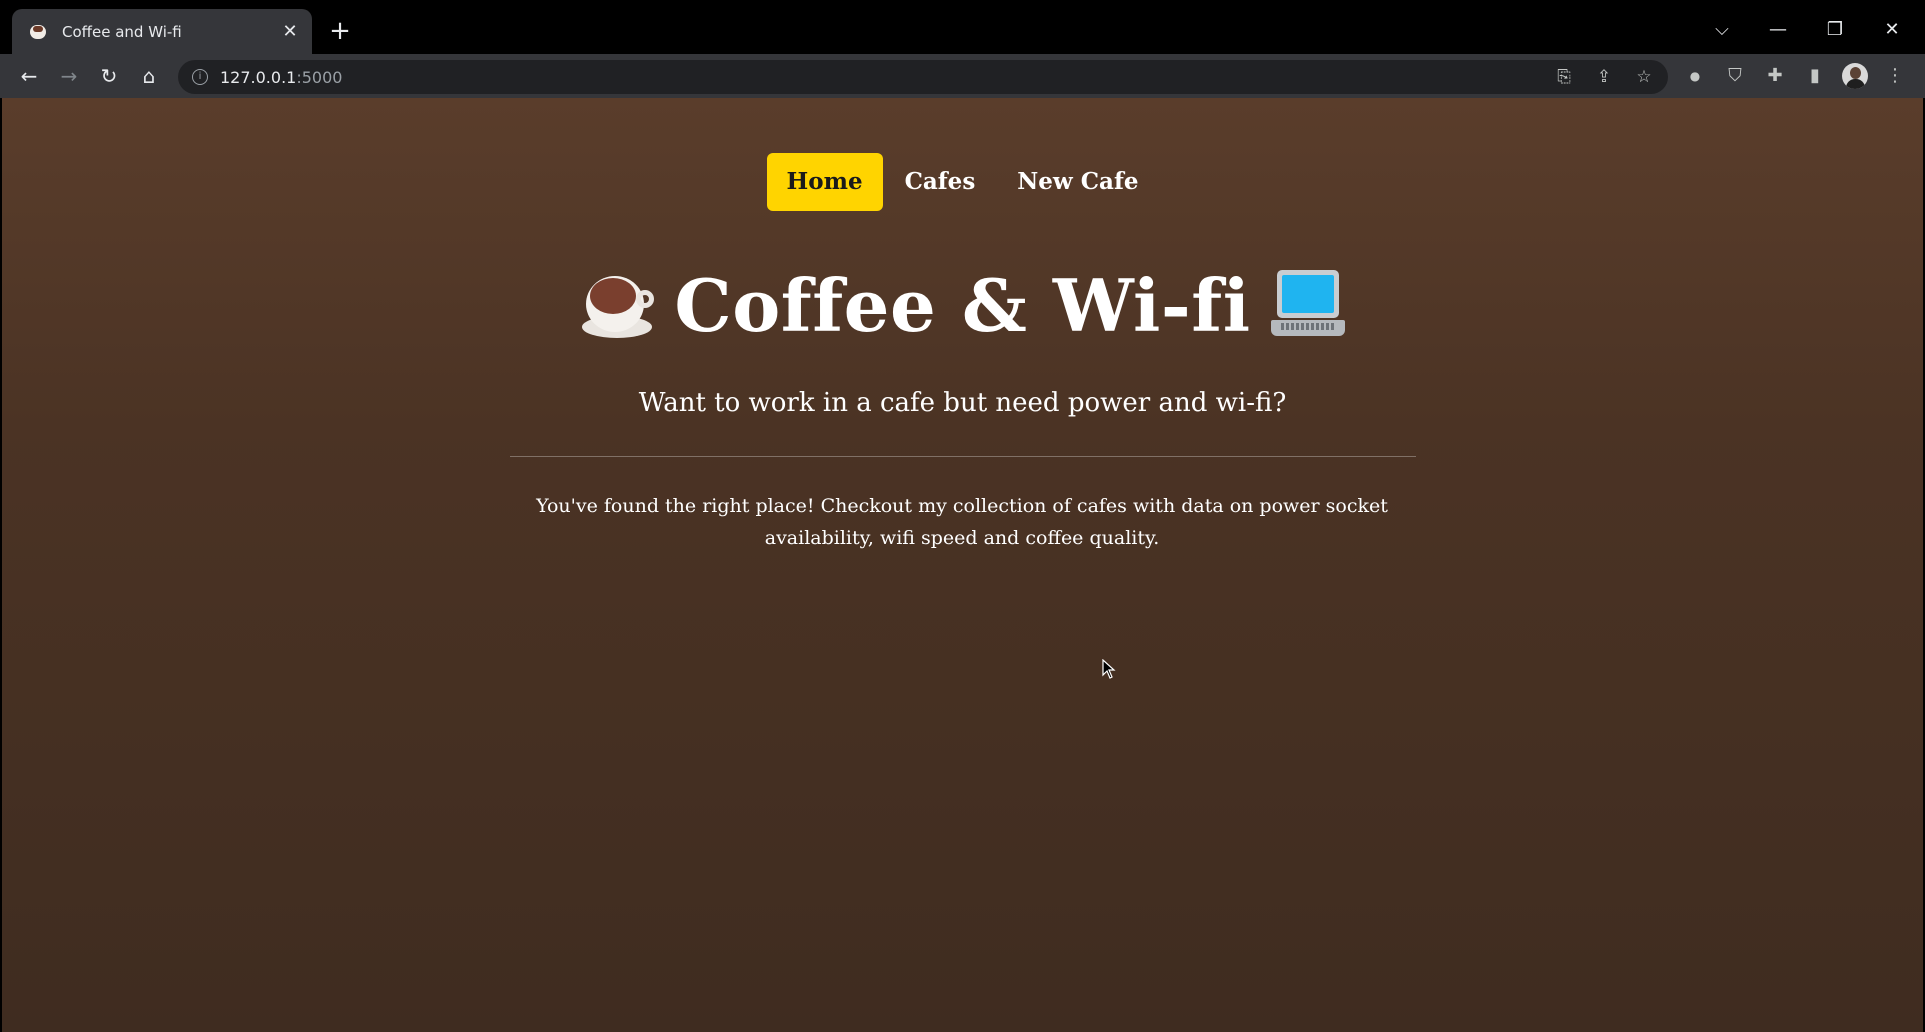  I want to click on translate-icon: ⎘, so click(1564, 77).